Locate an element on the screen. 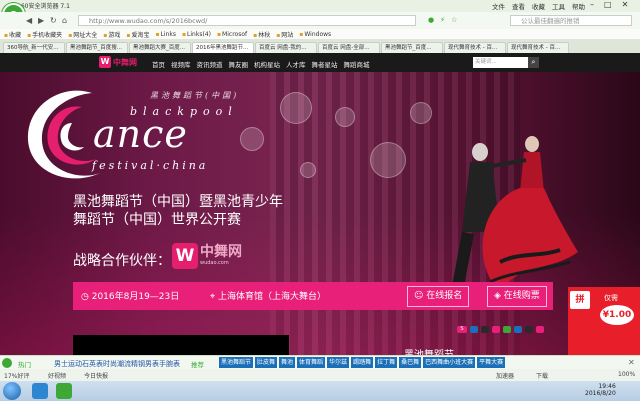 This screenshot has height=401, width=640. url-input: http://www.wudao.com/s/2016bcwd/ is located at coordinates (247, 20).